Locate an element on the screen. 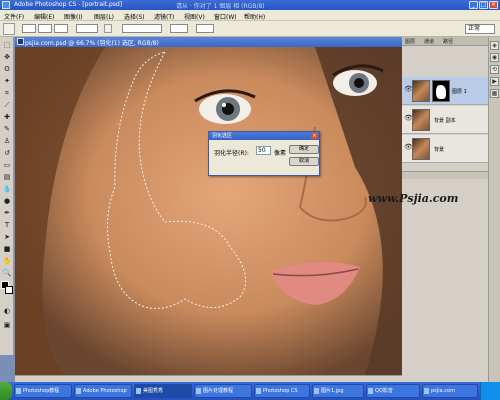 The height and width of the screenshot is (400, 500). layer-name: 背景 is located at coordinates (439, 150).